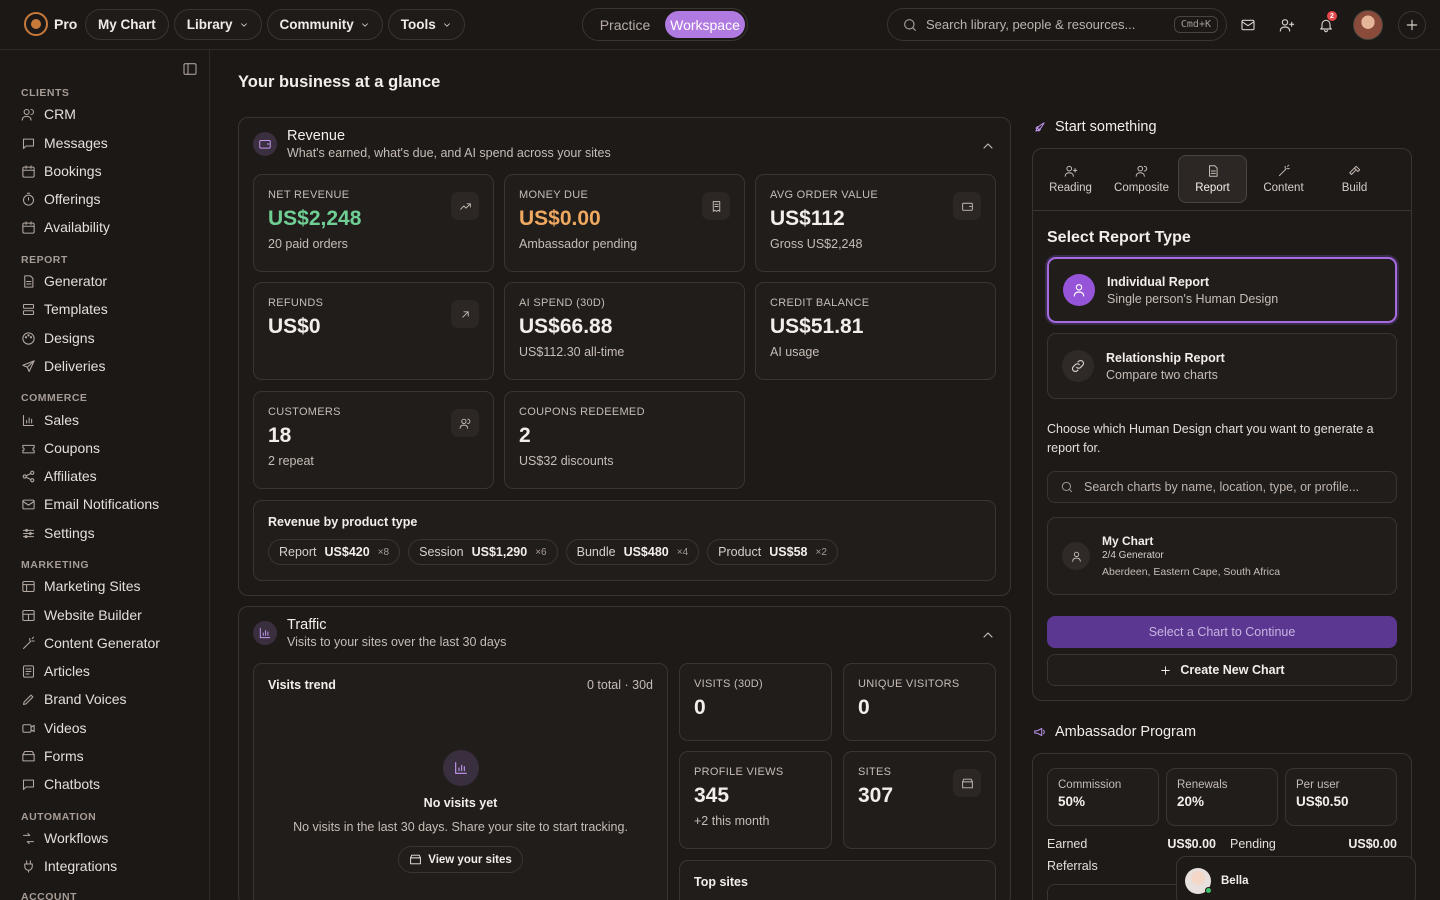 The width and height of the screenshot is (1440, 900). What do you see at coordinates (64, 281) in the screenshot?
I see `sidebar-item-generator: Generator` at bounding box center [64, 281].